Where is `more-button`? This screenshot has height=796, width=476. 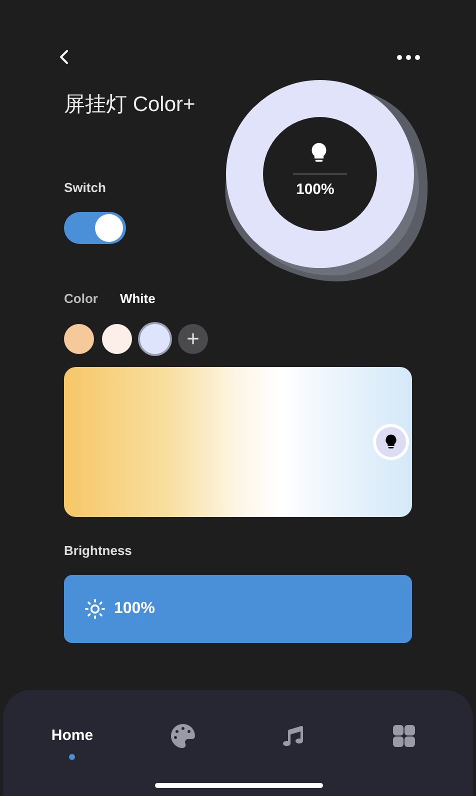 more-button is located at coordinates (408, 57).